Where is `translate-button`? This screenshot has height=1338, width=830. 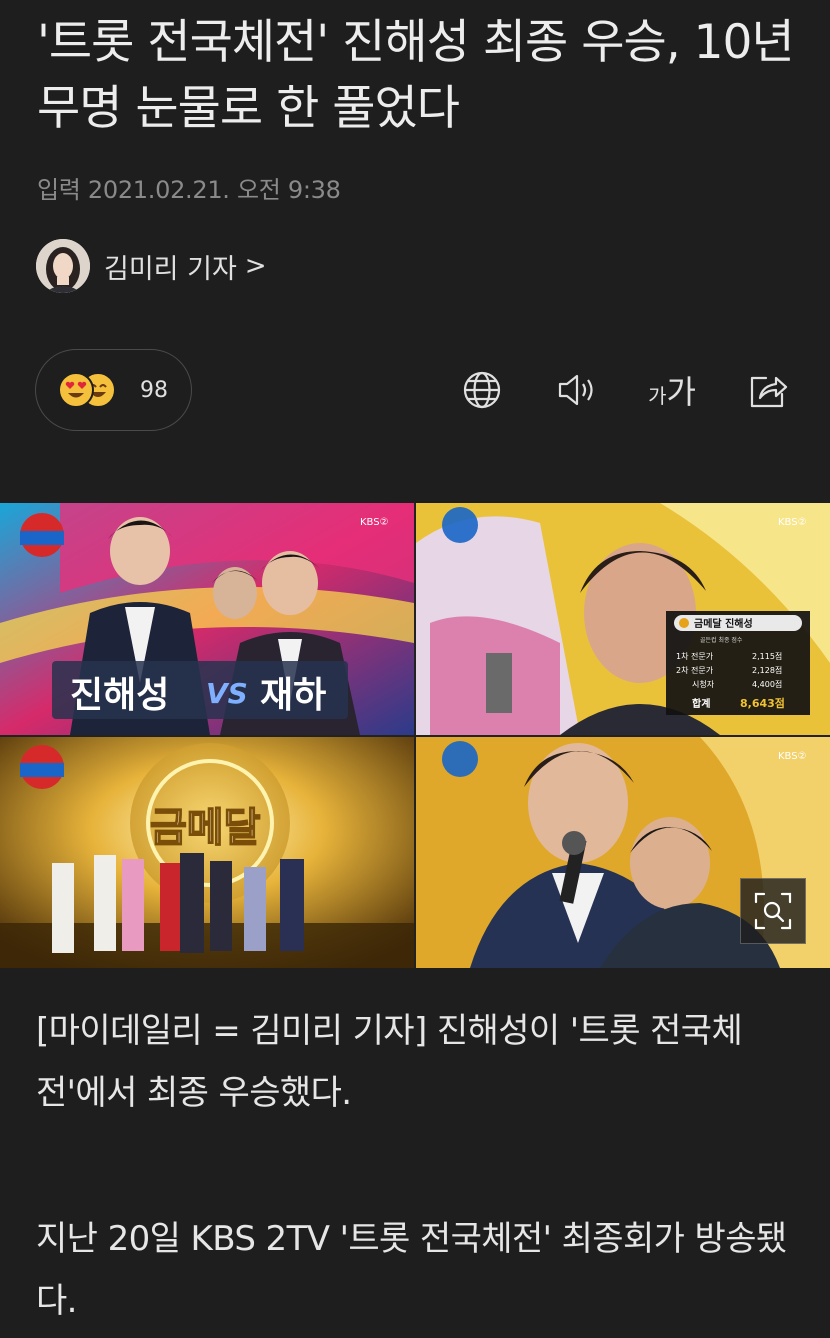 translate-button is located at coordinates (482, 390).